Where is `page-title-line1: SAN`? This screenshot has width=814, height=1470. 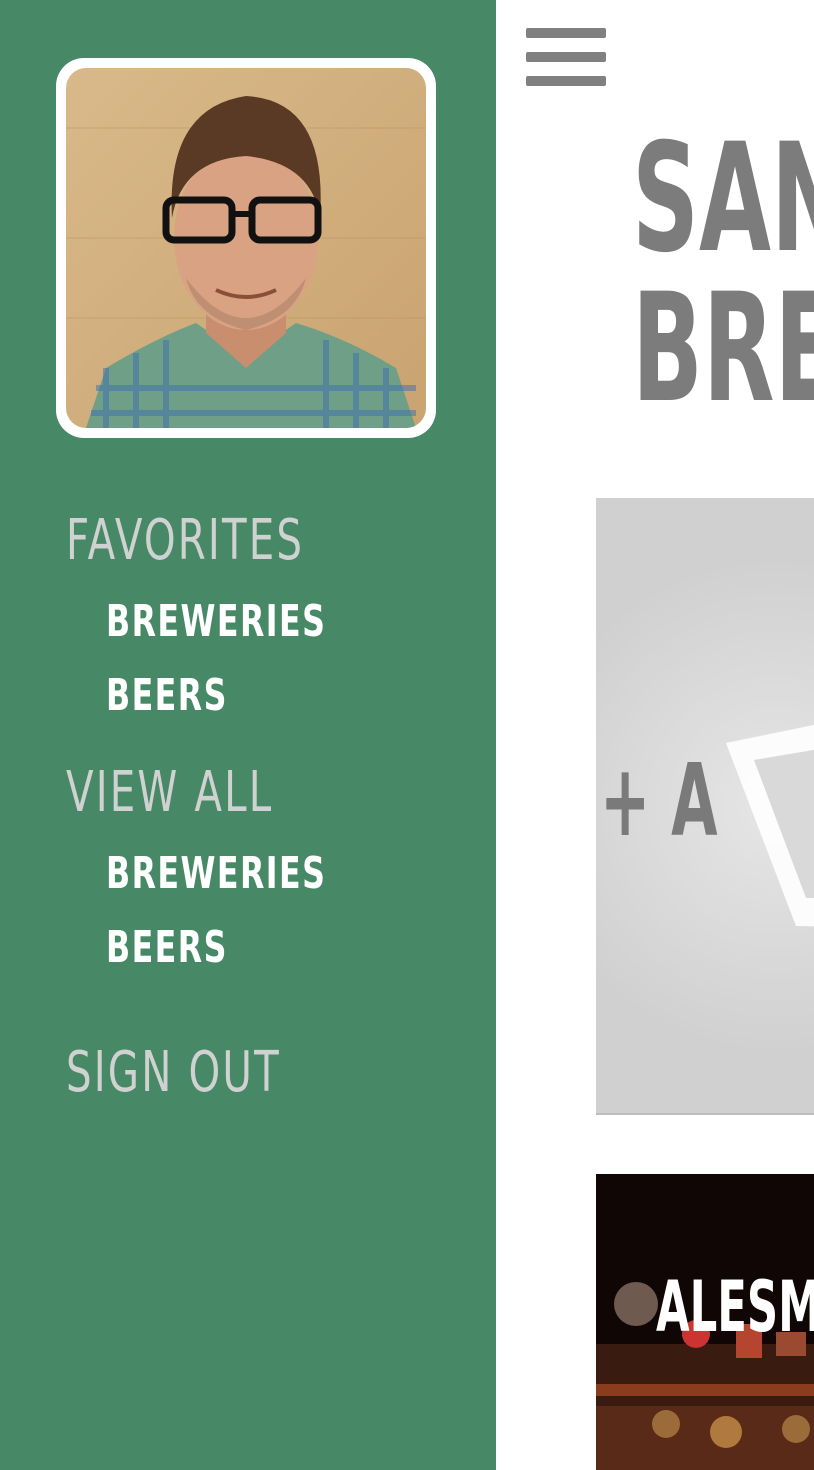 page-title-line1: SAN is located at coordinates (723, 199).